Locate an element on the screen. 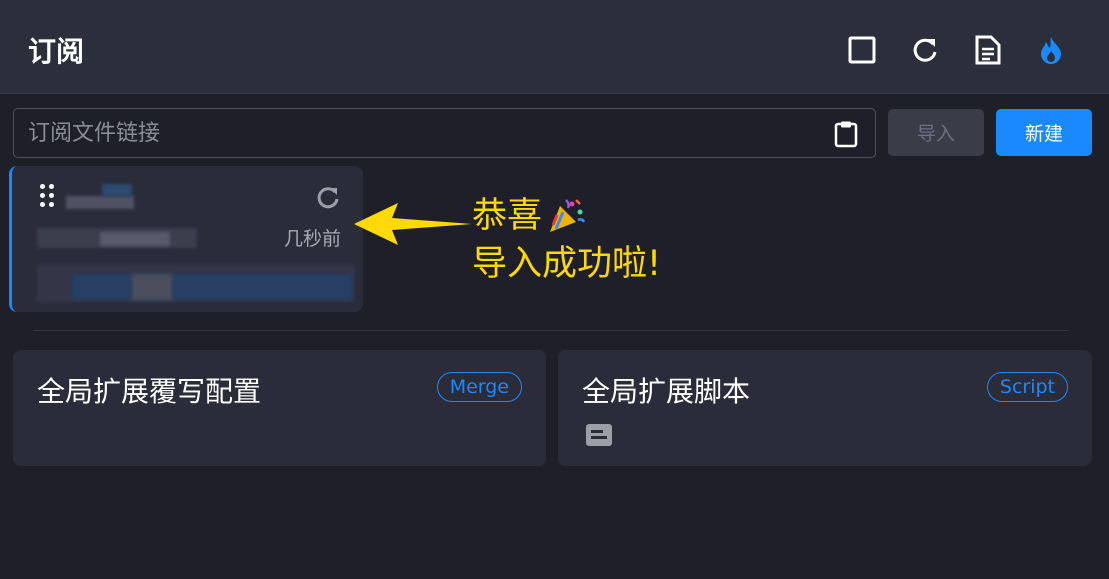 This screenshot has width=1109, height=579. clipboard-icon is located at coordinates (846, 134).